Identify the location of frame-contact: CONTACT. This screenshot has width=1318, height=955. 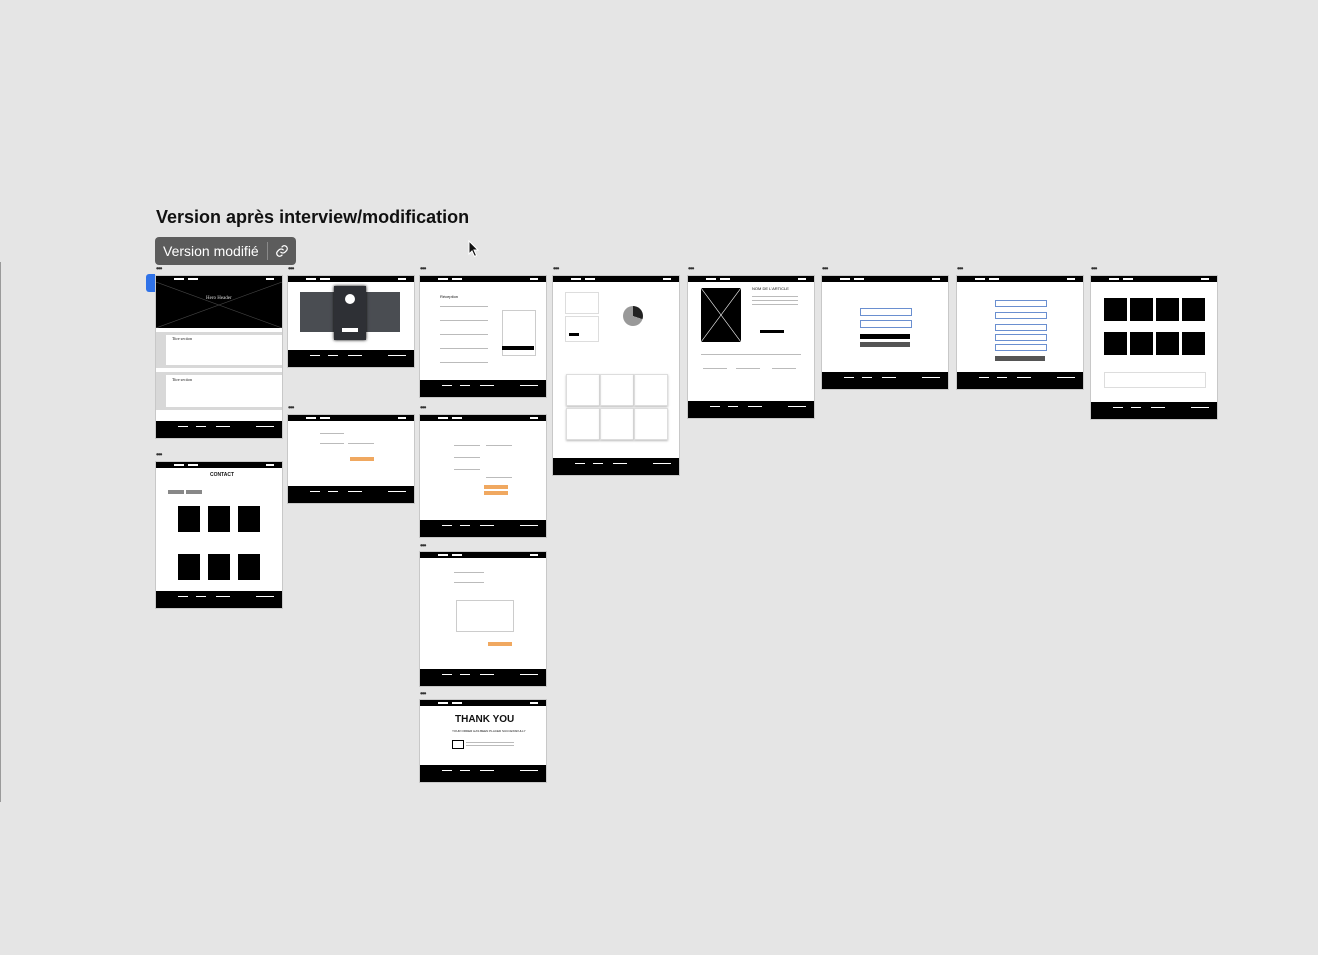
(219, 535).